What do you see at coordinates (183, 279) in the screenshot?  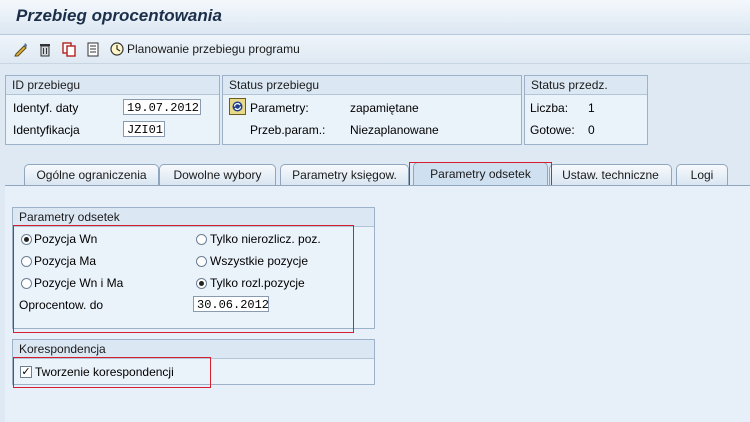 I see `interest-options-highlight` at bounding box center [183, 279].